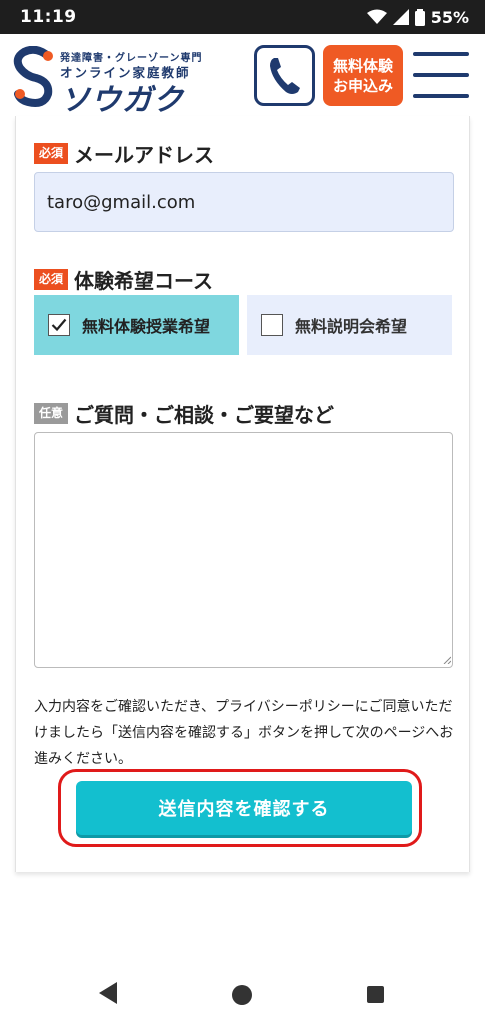  I want to click on battery-icon, so click(419, 17).